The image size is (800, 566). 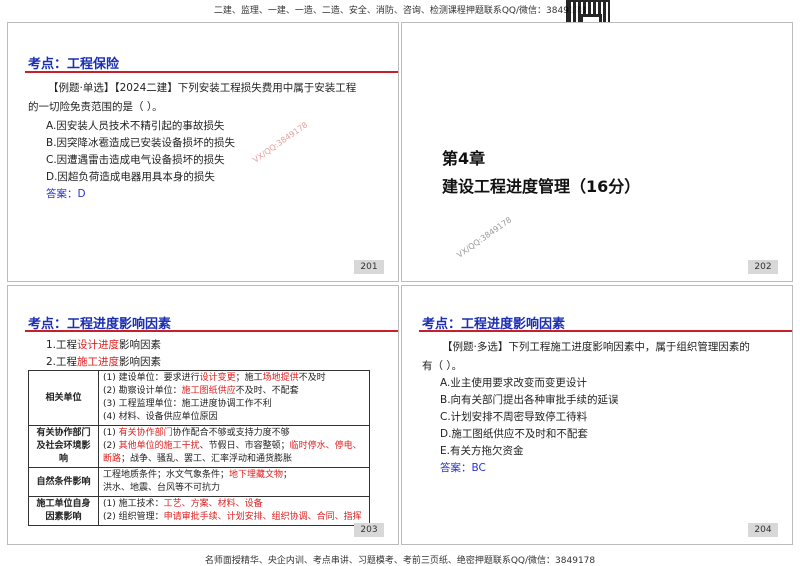 I want to click on row-header: 有关协作部门及社会环境影响, so click(x=63, y=446).